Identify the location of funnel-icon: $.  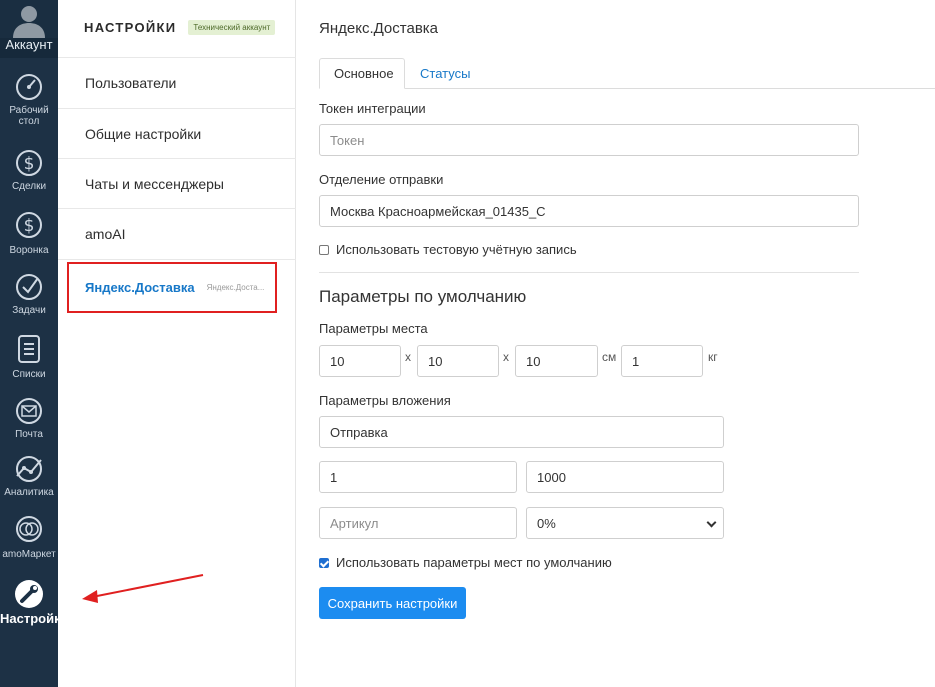
(29, 225).